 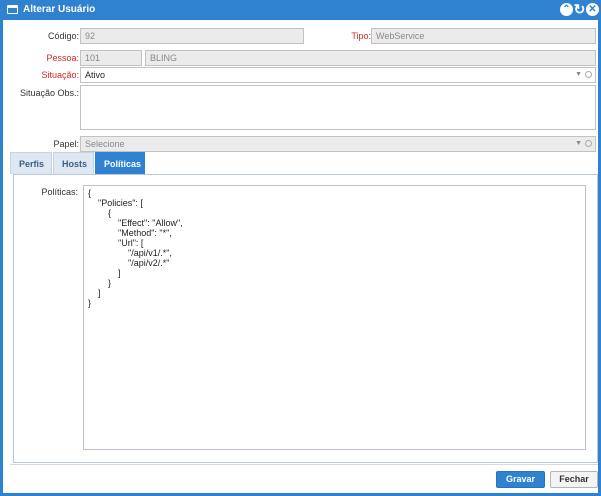 What do you see at coordinates (338, 144) in the screenshot?
I see `papel-select: Selecione ▼` at bounding box center [338, 144].